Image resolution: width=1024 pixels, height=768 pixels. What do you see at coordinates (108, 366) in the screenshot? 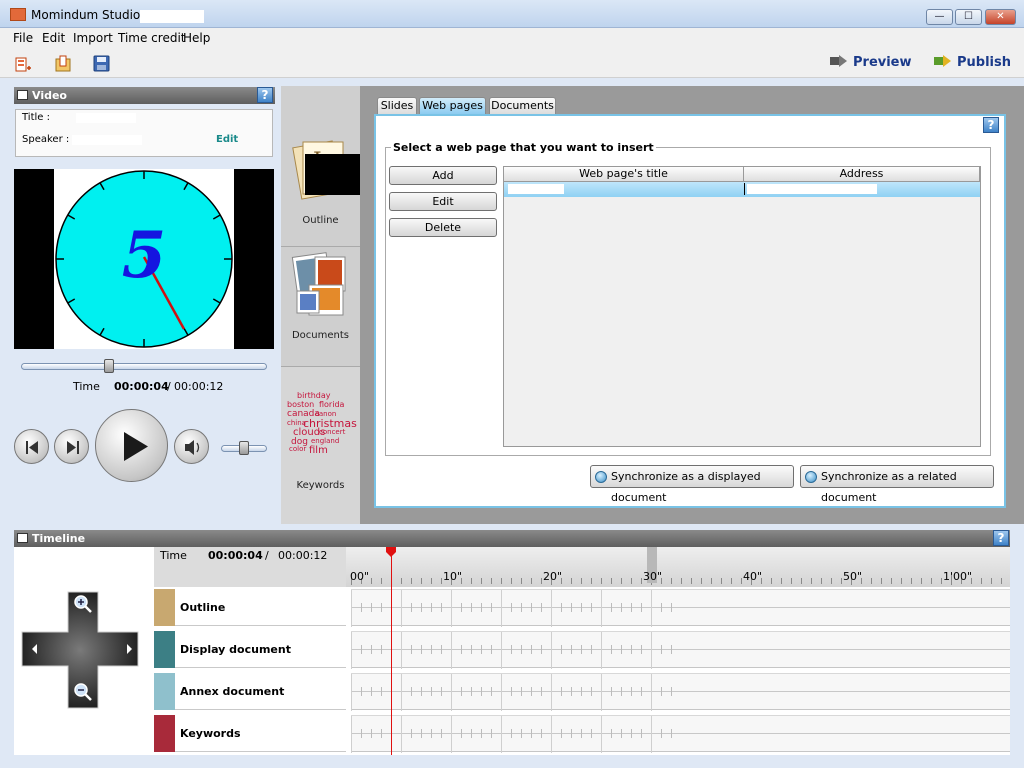
I see `seek-handle` at bounding box center [108, 366].